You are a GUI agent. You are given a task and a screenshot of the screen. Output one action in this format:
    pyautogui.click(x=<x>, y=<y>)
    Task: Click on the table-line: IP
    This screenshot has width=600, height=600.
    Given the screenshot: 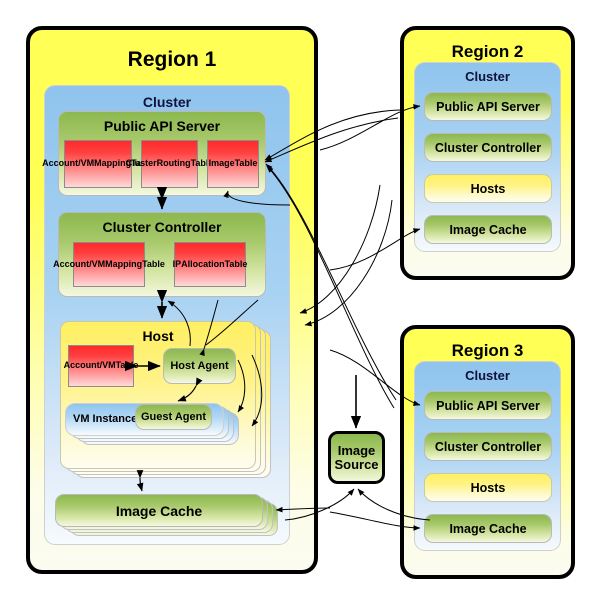 What is the action you would take?
    pyautogui.click(x=177, y=263)
    